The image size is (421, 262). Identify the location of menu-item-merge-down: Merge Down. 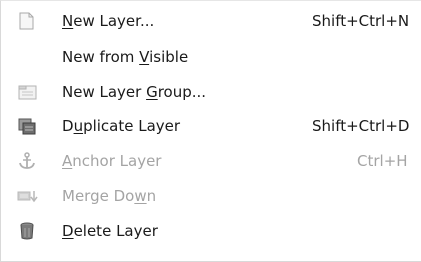
(211, 196).